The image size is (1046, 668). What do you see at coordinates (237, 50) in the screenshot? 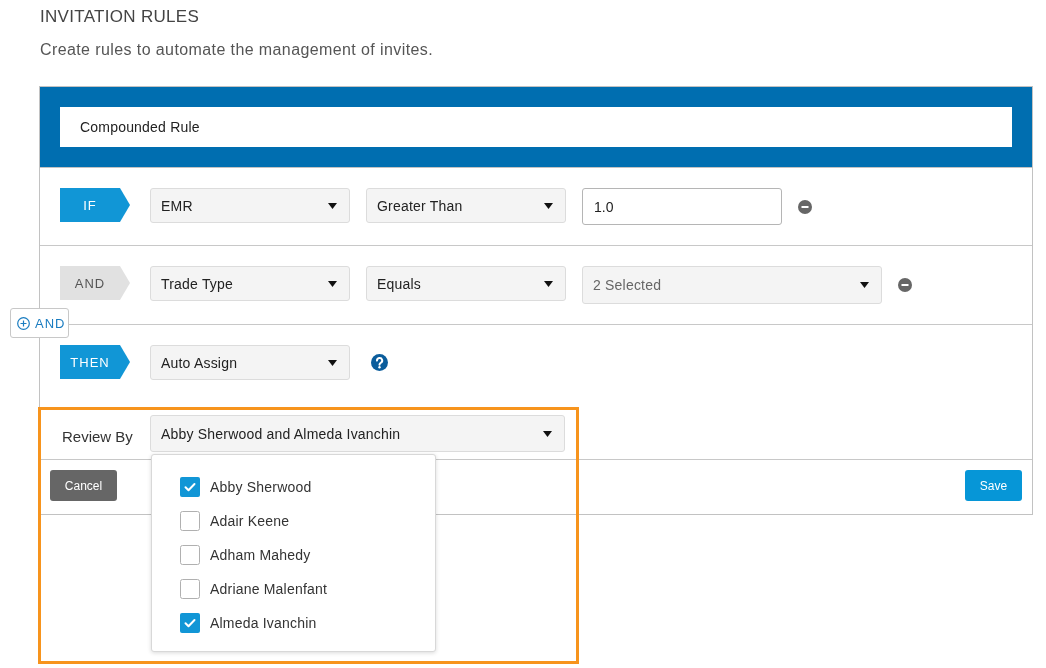
I see `page-subtitle: Create rules to automate the management of invites.` at bounding box center [237, 50].